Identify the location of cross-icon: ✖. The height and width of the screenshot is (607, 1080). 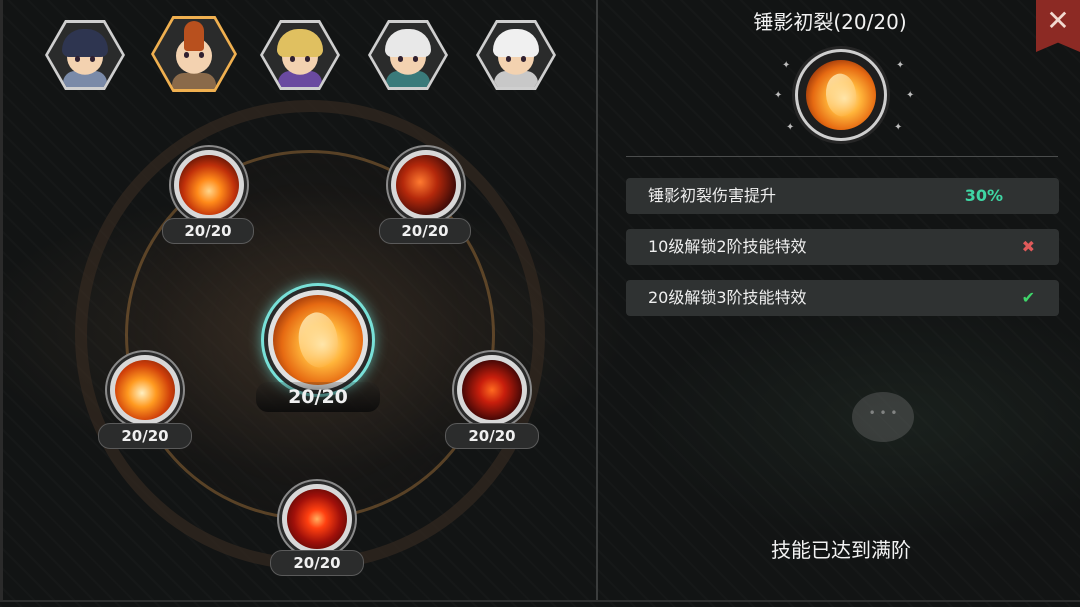
(1028, 246).